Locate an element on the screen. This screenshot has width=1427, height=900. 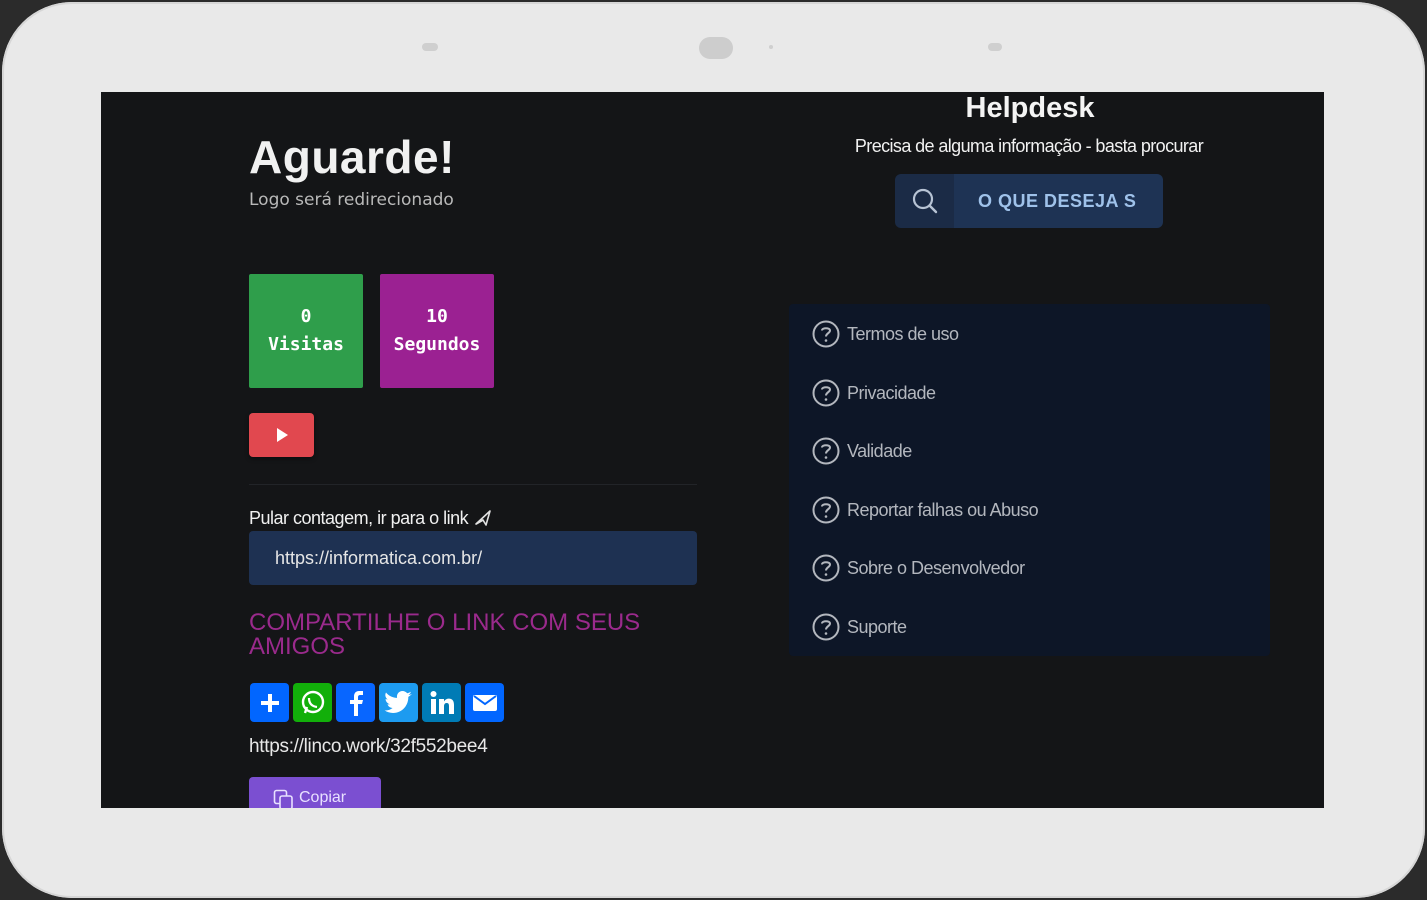
menu-item-desenvolvedor: Sobre o Desenvolvedor is located at coordinates (918, 568).